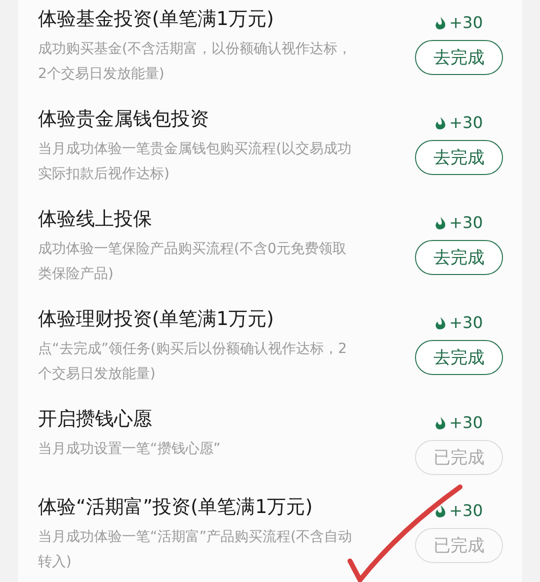  I want to click on task-description: 当月成功体验一笔贵金属钱包购买流程(以交易成功实际扣款后视作达标), so click(195, 162).